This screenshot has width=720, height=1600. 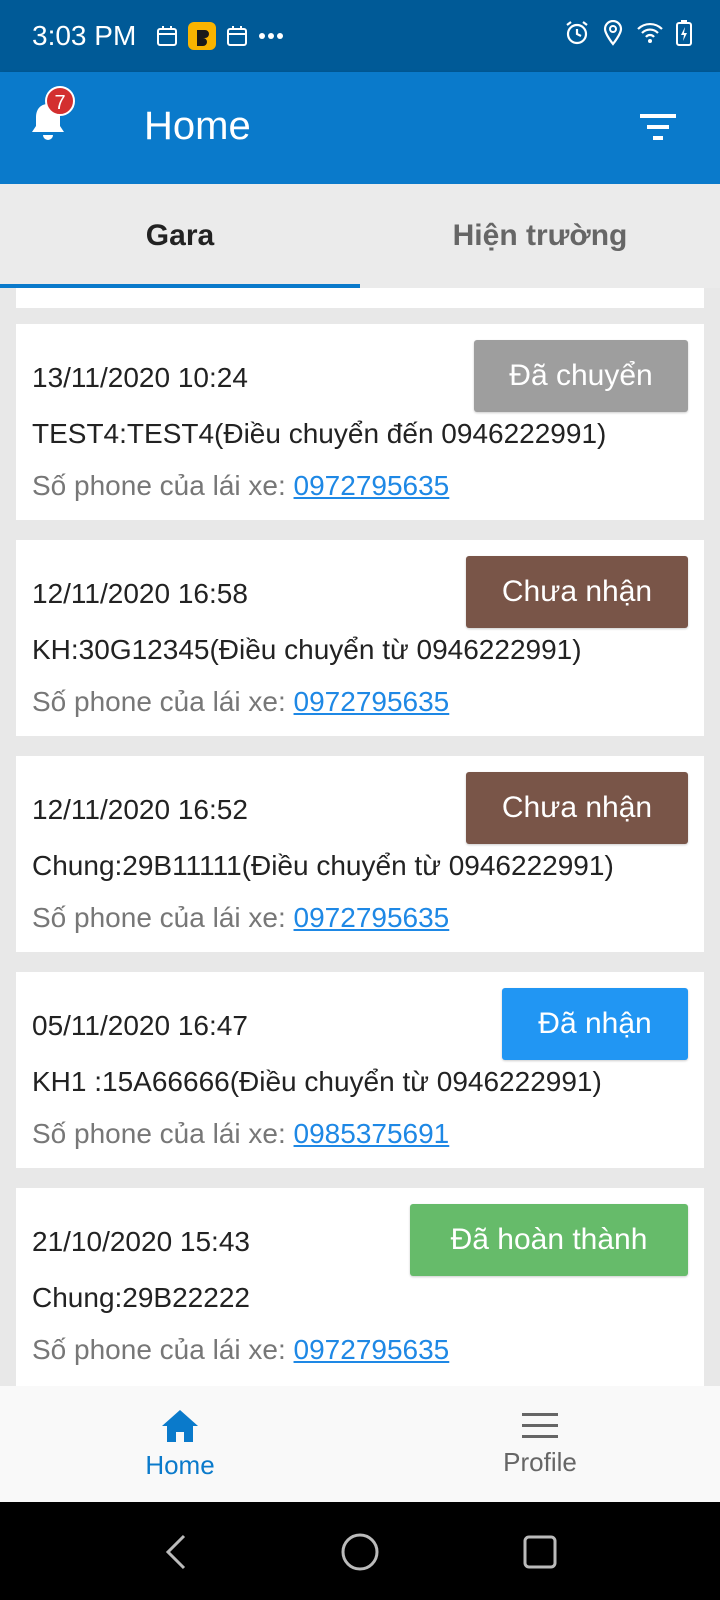 What do you see at coordinates (197, 126) in the screenshot?
I see `page-title: Home` at bounding box center [197, 126].